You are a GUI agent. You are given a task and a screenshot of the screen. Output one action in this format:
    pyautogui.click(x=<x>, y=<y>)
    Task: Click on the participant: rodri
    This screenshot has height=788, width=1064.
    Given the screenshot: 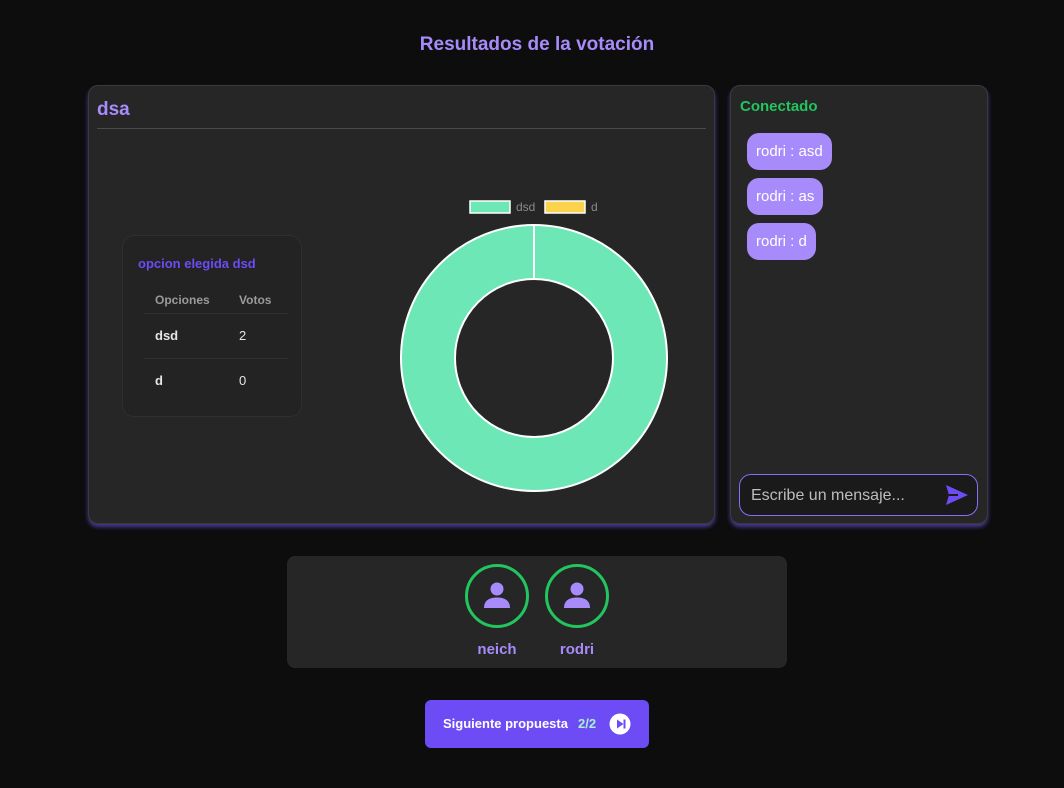 What is the action you would take?
    pyautogui.click(x=577, y=611)
    